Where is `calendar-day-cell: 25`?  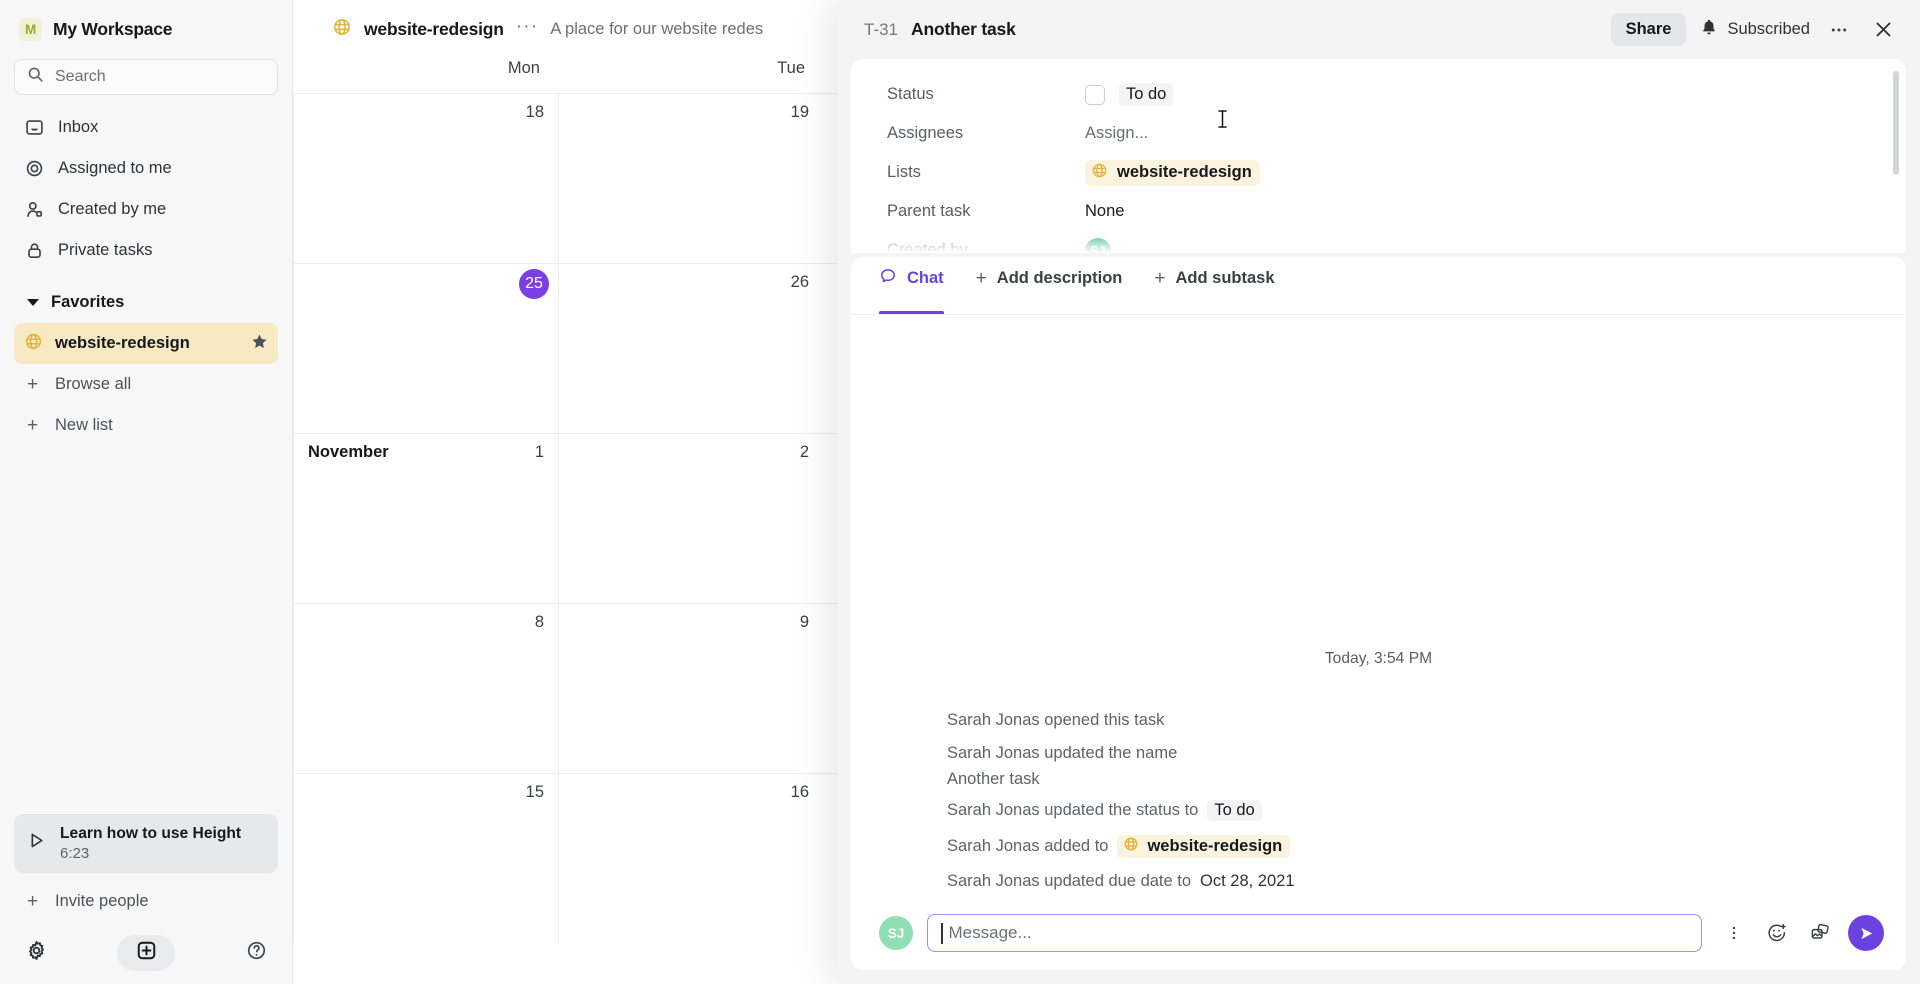
calendar-day-cell: 25 is located at coordinates (425, 348).